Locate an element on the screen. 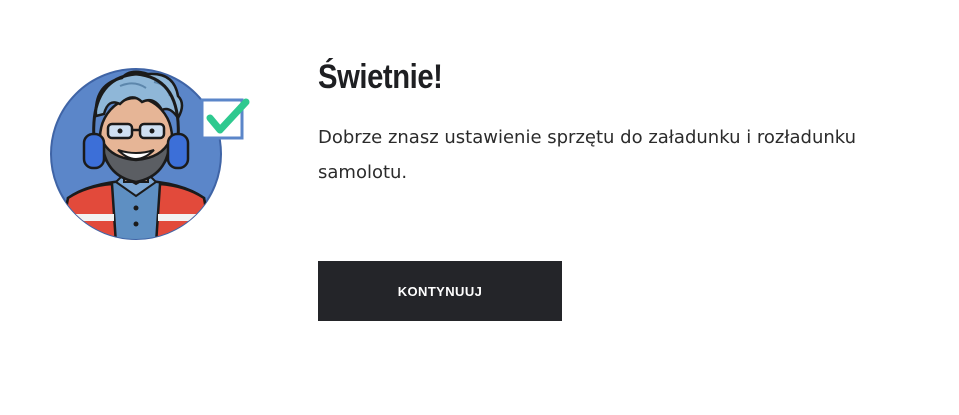 Image resolution: width=959 pixels, height=415 pixels. result-title: Świetnie! is located at coordinates (380, 77).